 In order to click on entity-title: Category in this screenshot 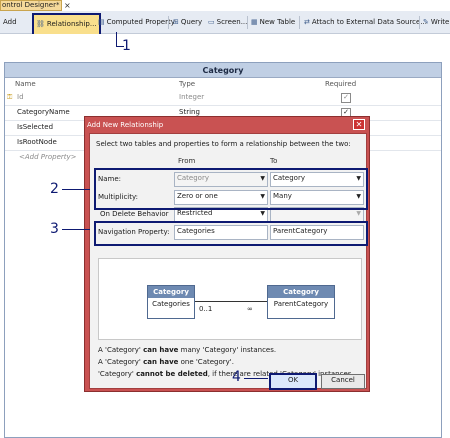, I will do `click(223, 70)`.